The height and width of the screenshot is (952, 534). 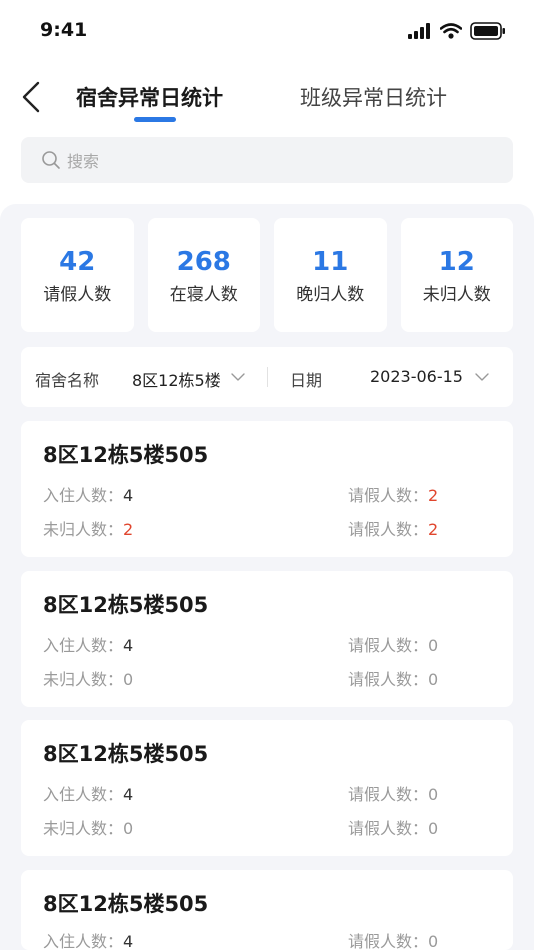 I want to click on dorm-field-not-returned: 未归人数：2, so click(x=88, y=528).